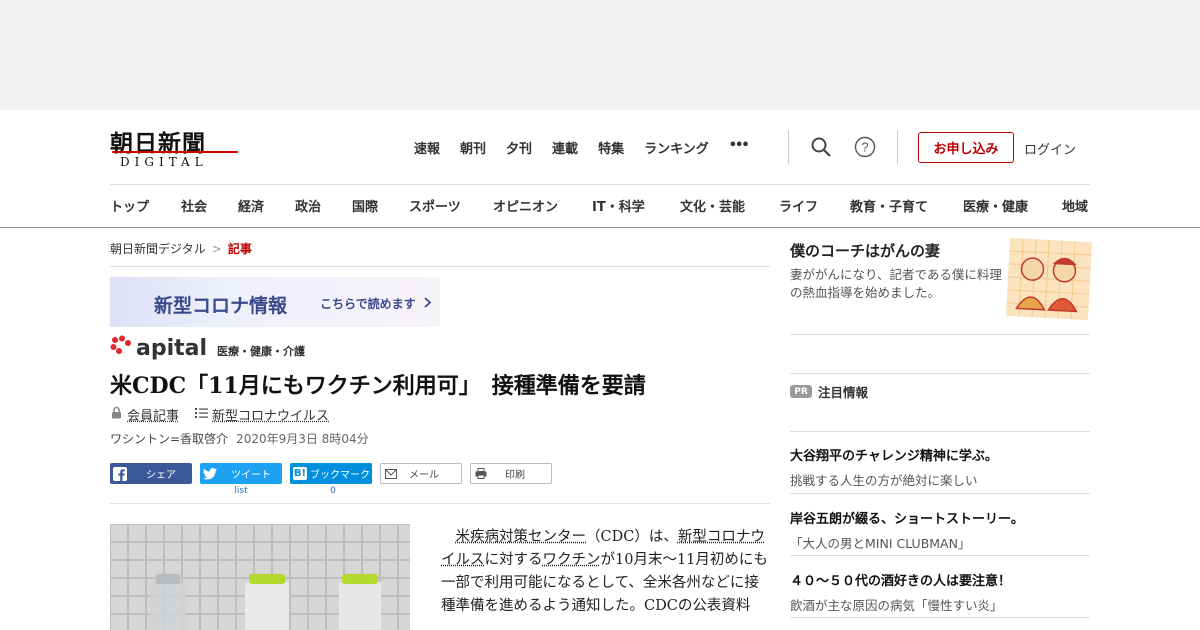  What do you see at coordinates (565, 147) in the screenshot?
I see `nav-series: 連載` at bounding box center [565, 147].